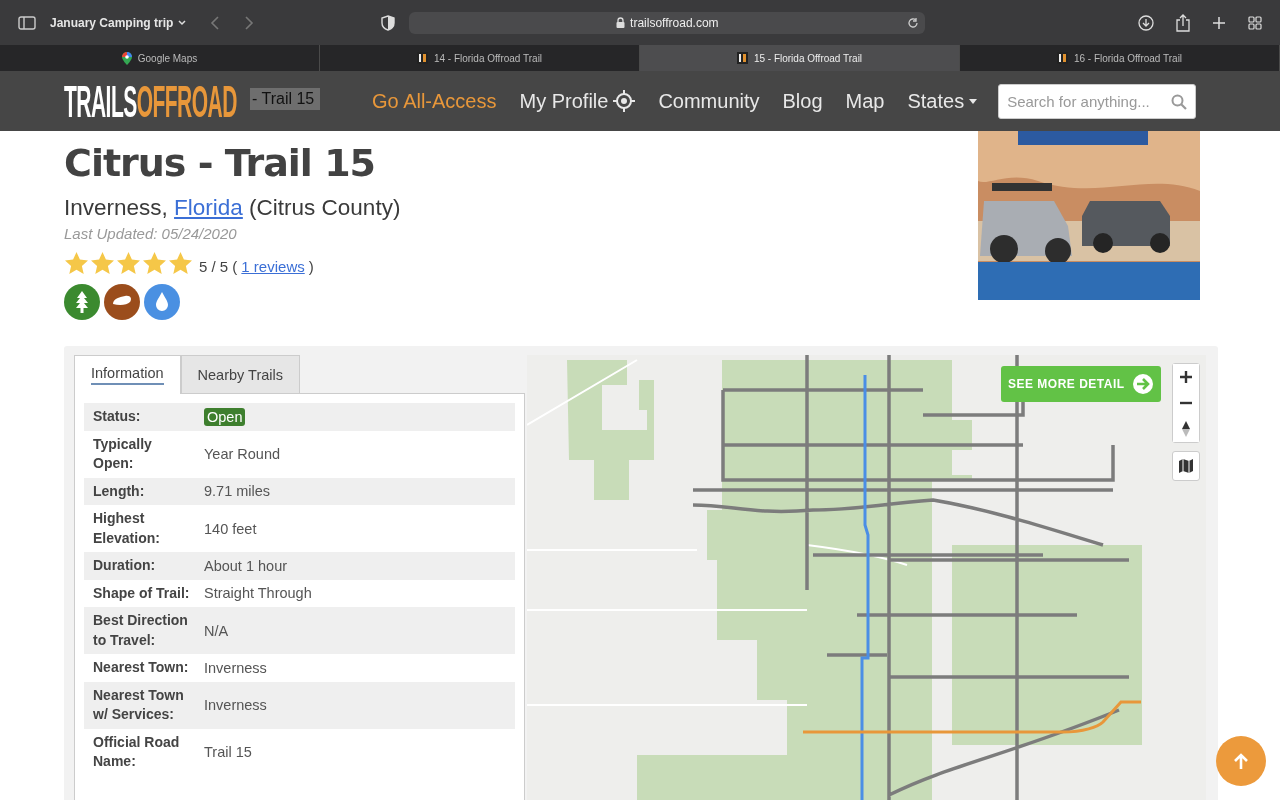  I want to click on site-logo: TRAILSOFFROAD, so click(150, 101).